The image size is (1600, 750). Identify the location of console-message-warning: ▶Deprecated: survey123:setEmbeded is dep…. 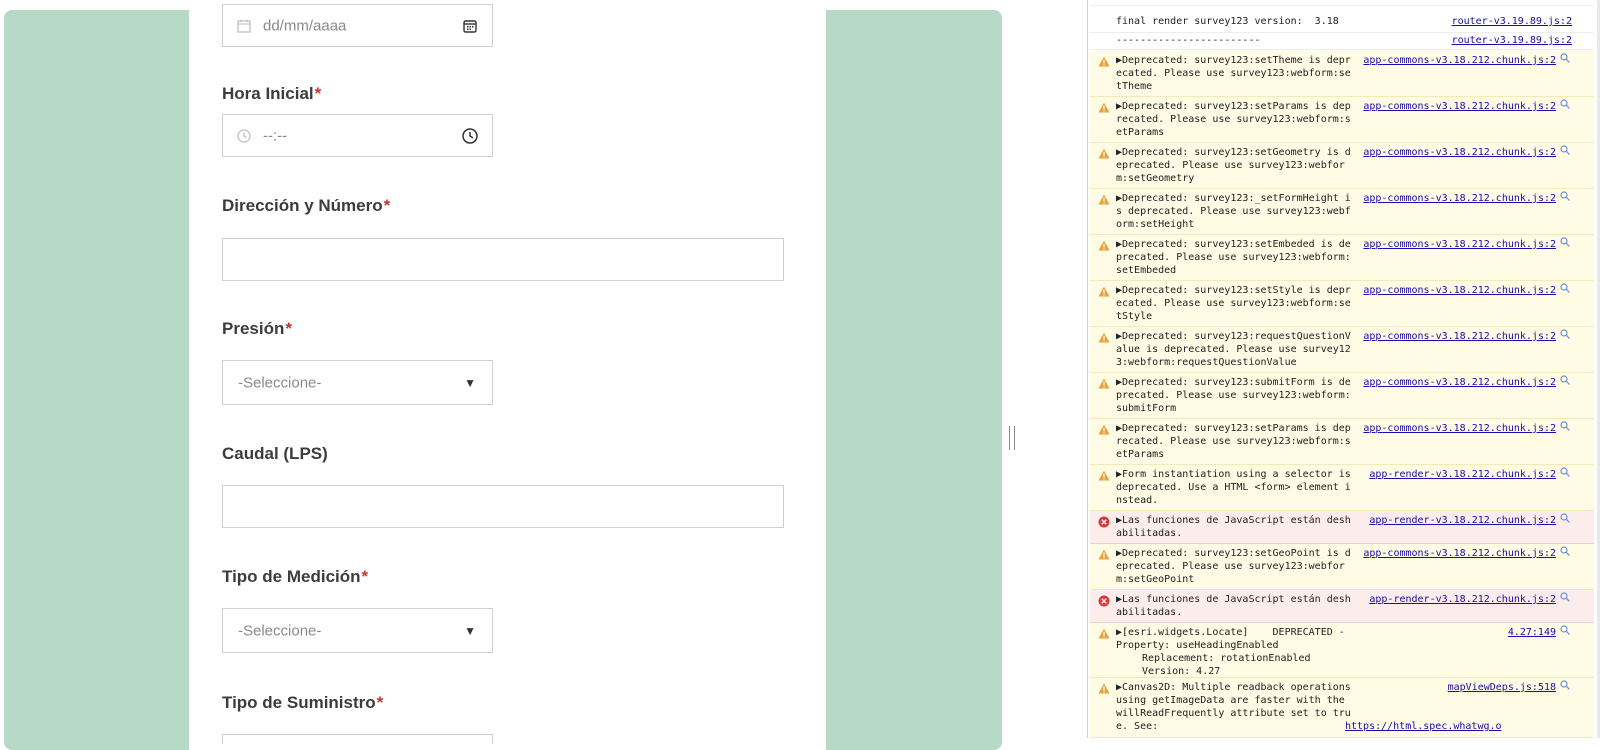
(1342, 258).